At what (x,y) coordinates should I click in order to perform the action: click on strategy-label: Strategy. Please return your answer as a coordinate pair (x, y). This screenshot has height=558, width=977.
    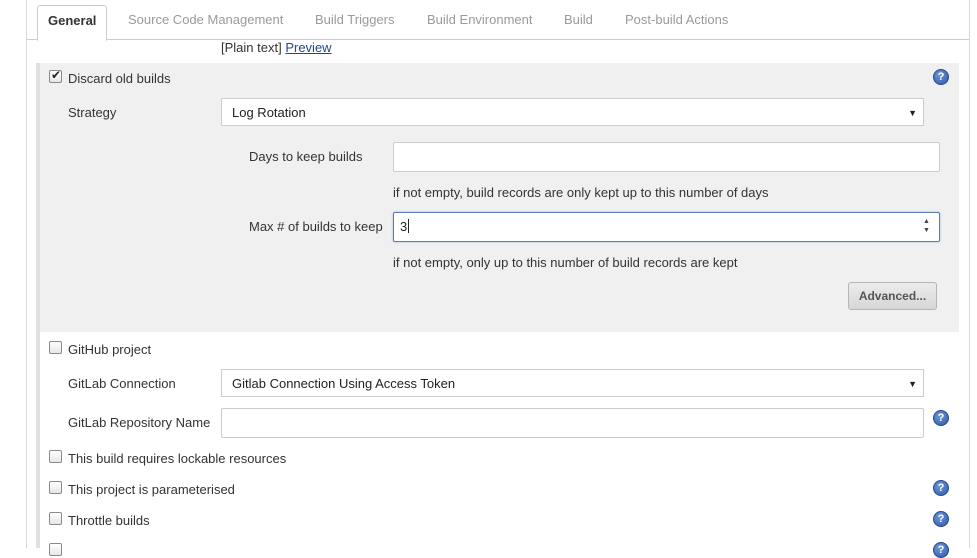
    Looking at the image, I should click on (92, 112).